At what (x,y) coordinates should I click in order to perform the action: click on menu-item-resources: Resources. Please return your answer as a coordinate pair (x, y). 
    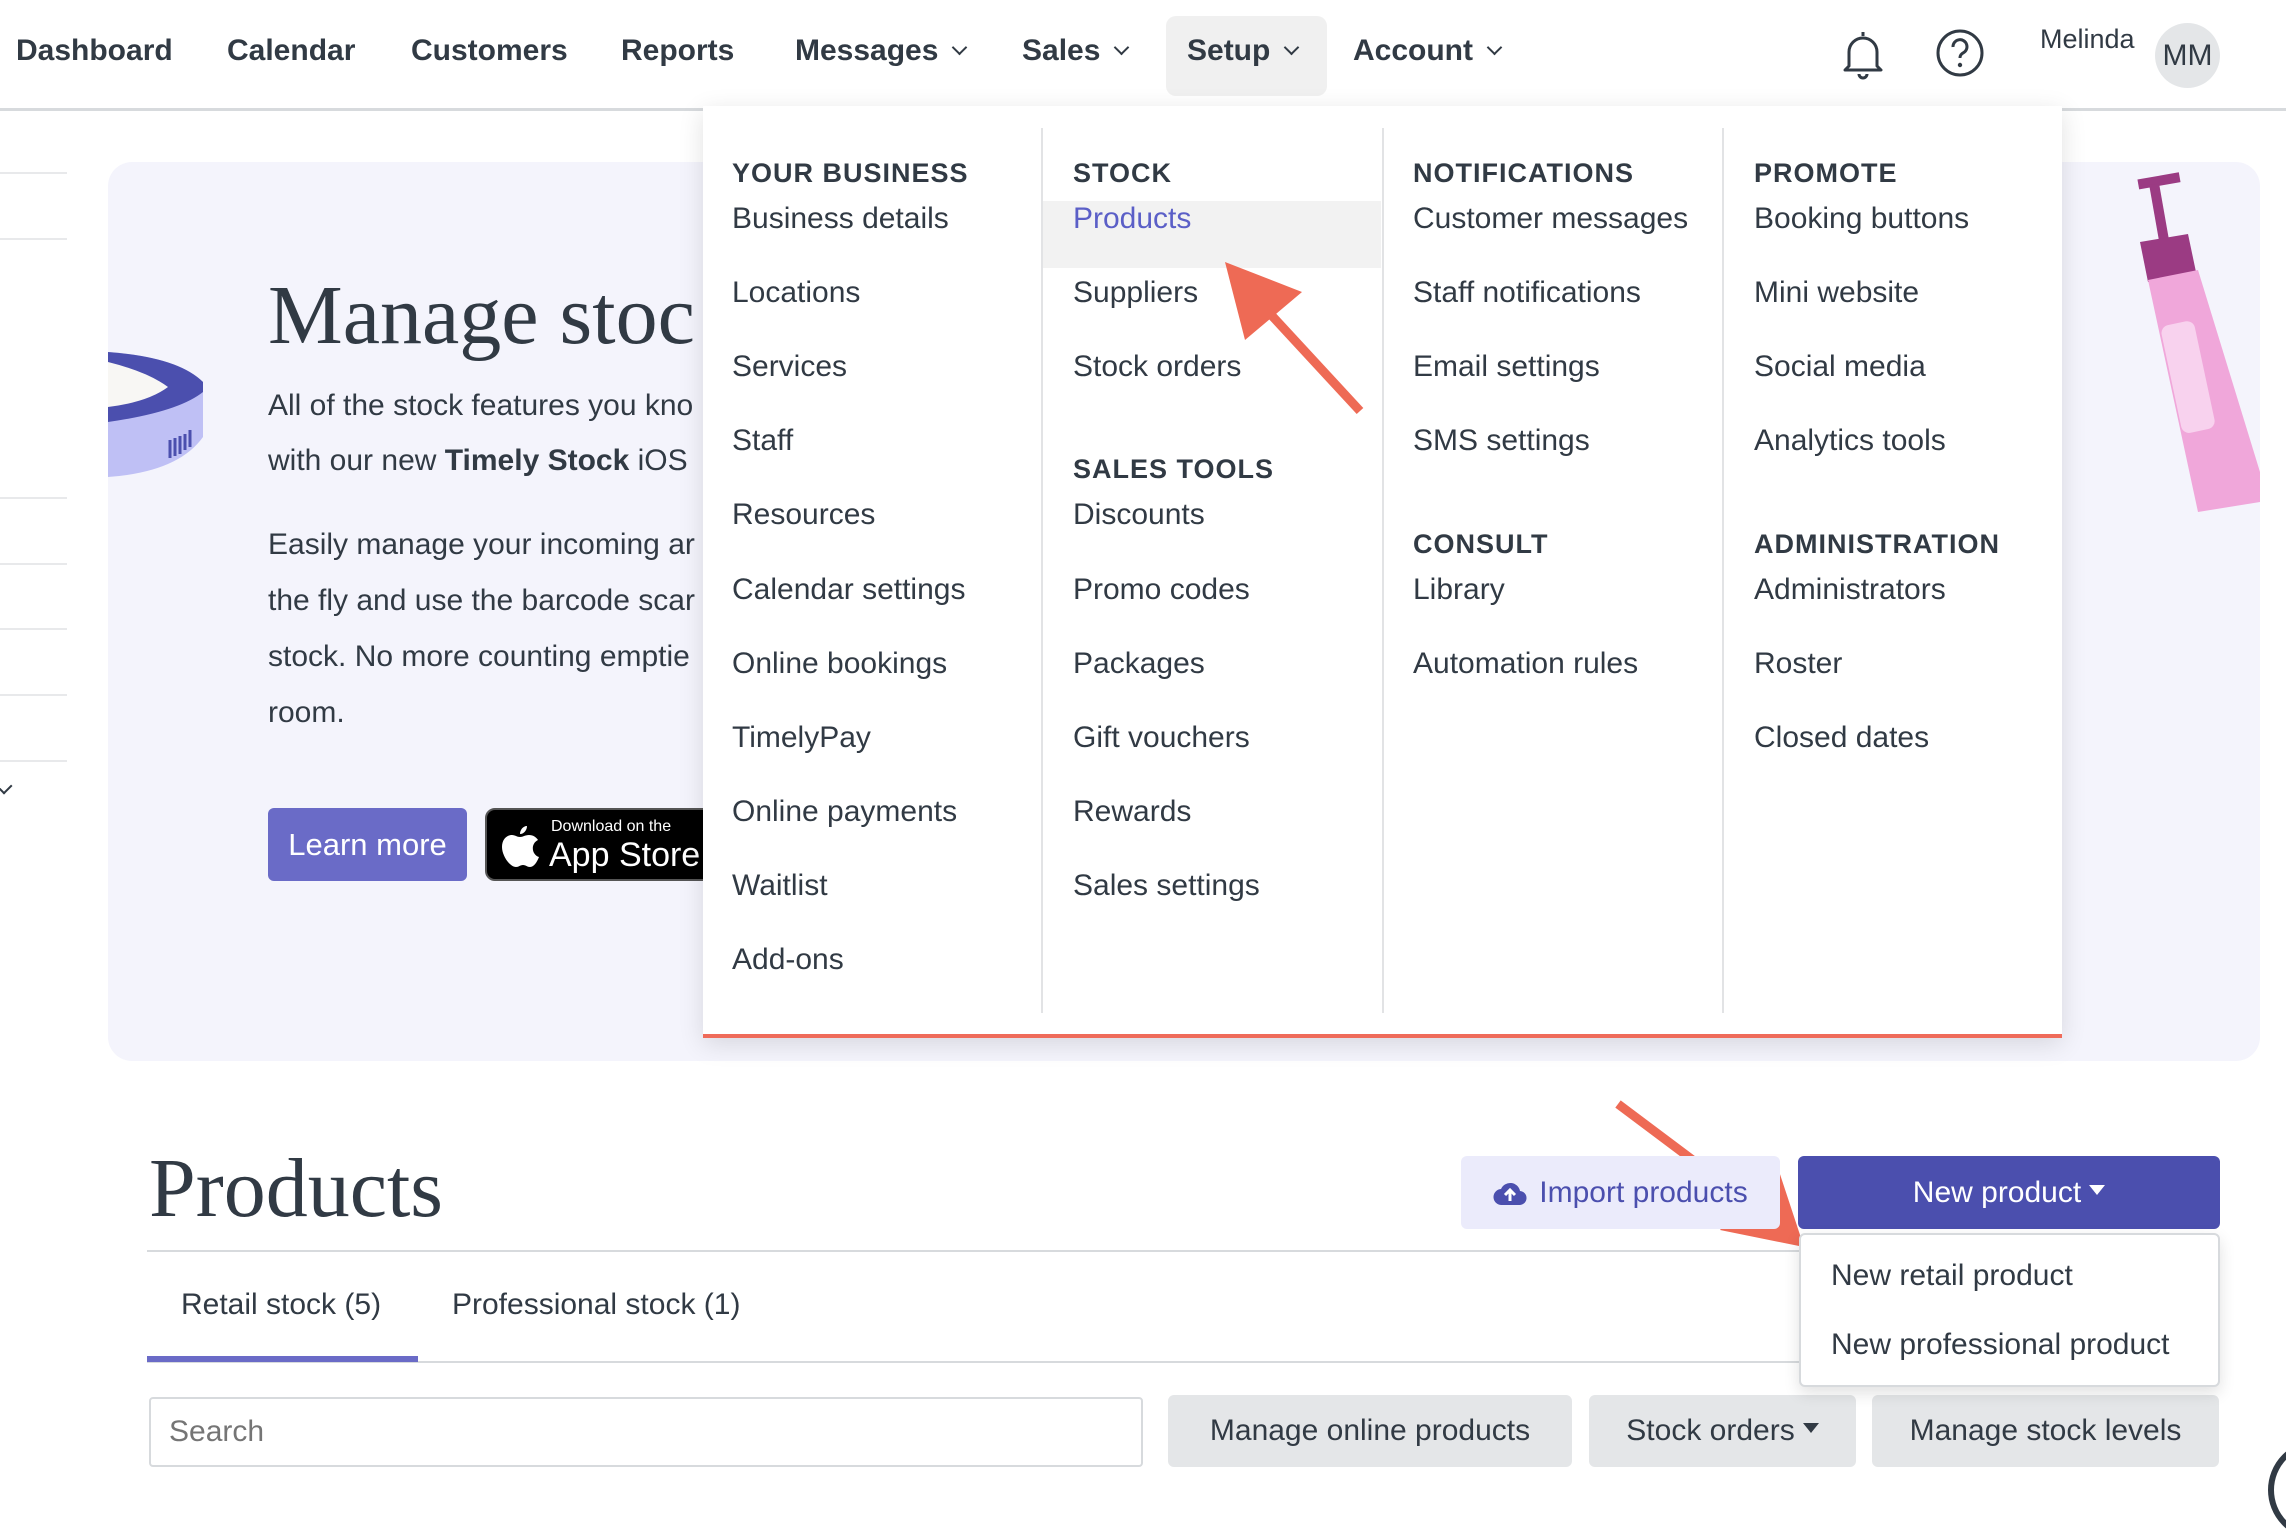
    Looking at the image, I should click on (803, 515).